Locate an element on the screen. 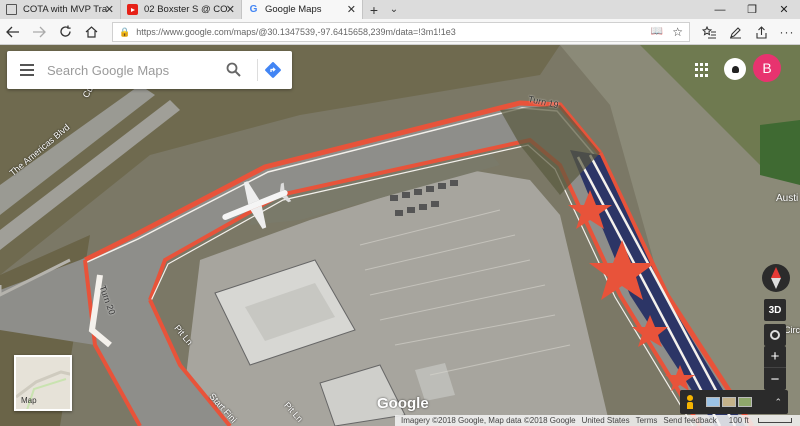  zoom-out-button: − is located at coordinates (775, 379).